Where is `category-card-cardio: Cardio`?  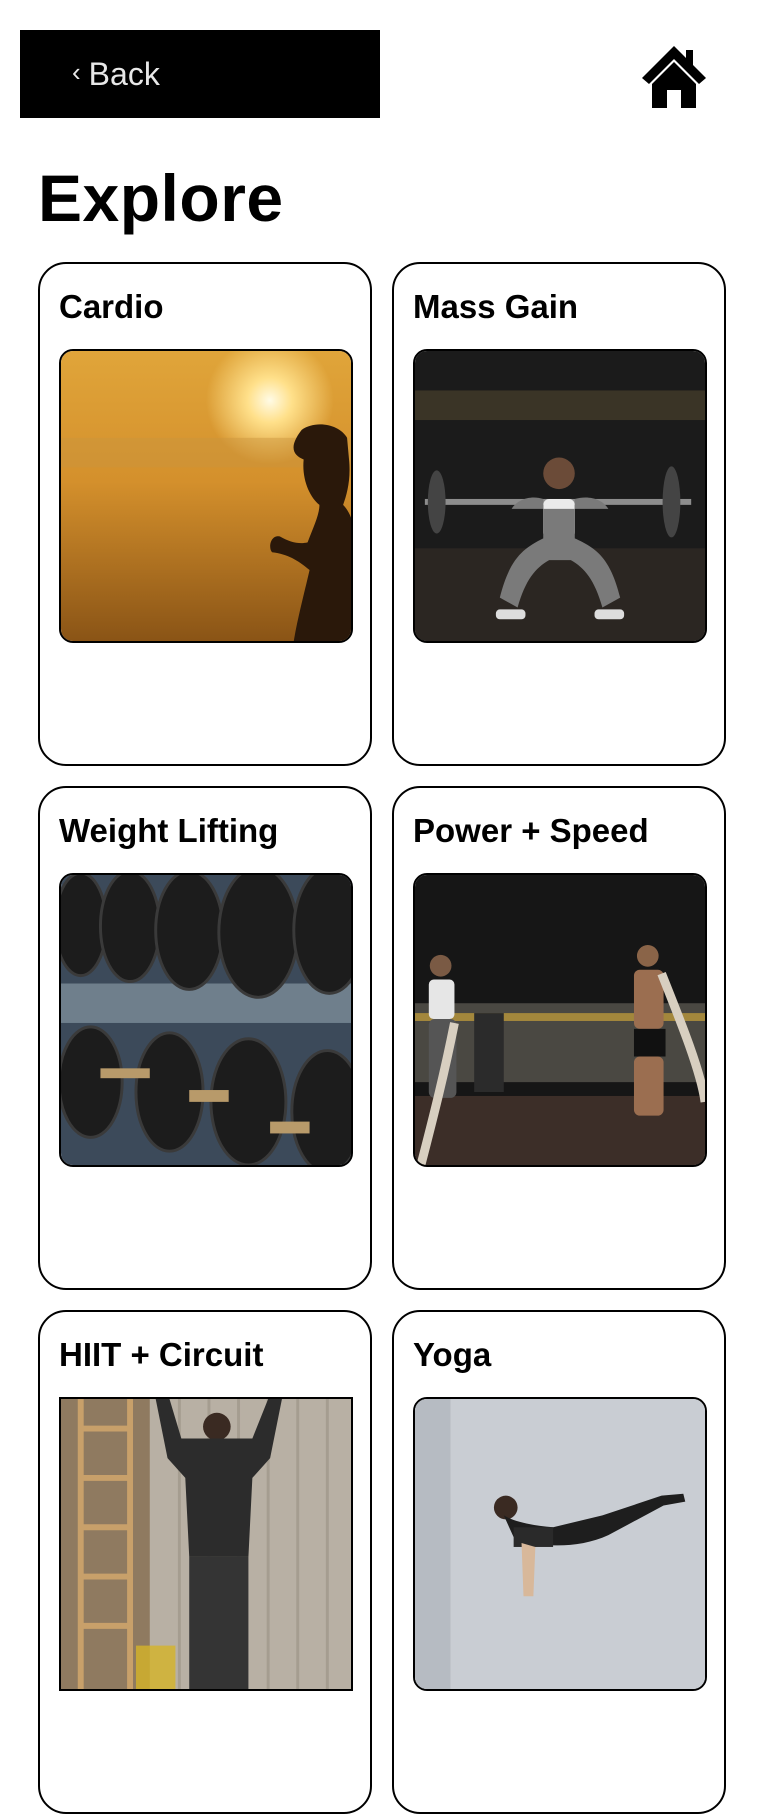 category-card-cardio: Cardio is located at coordinates (205, 514).